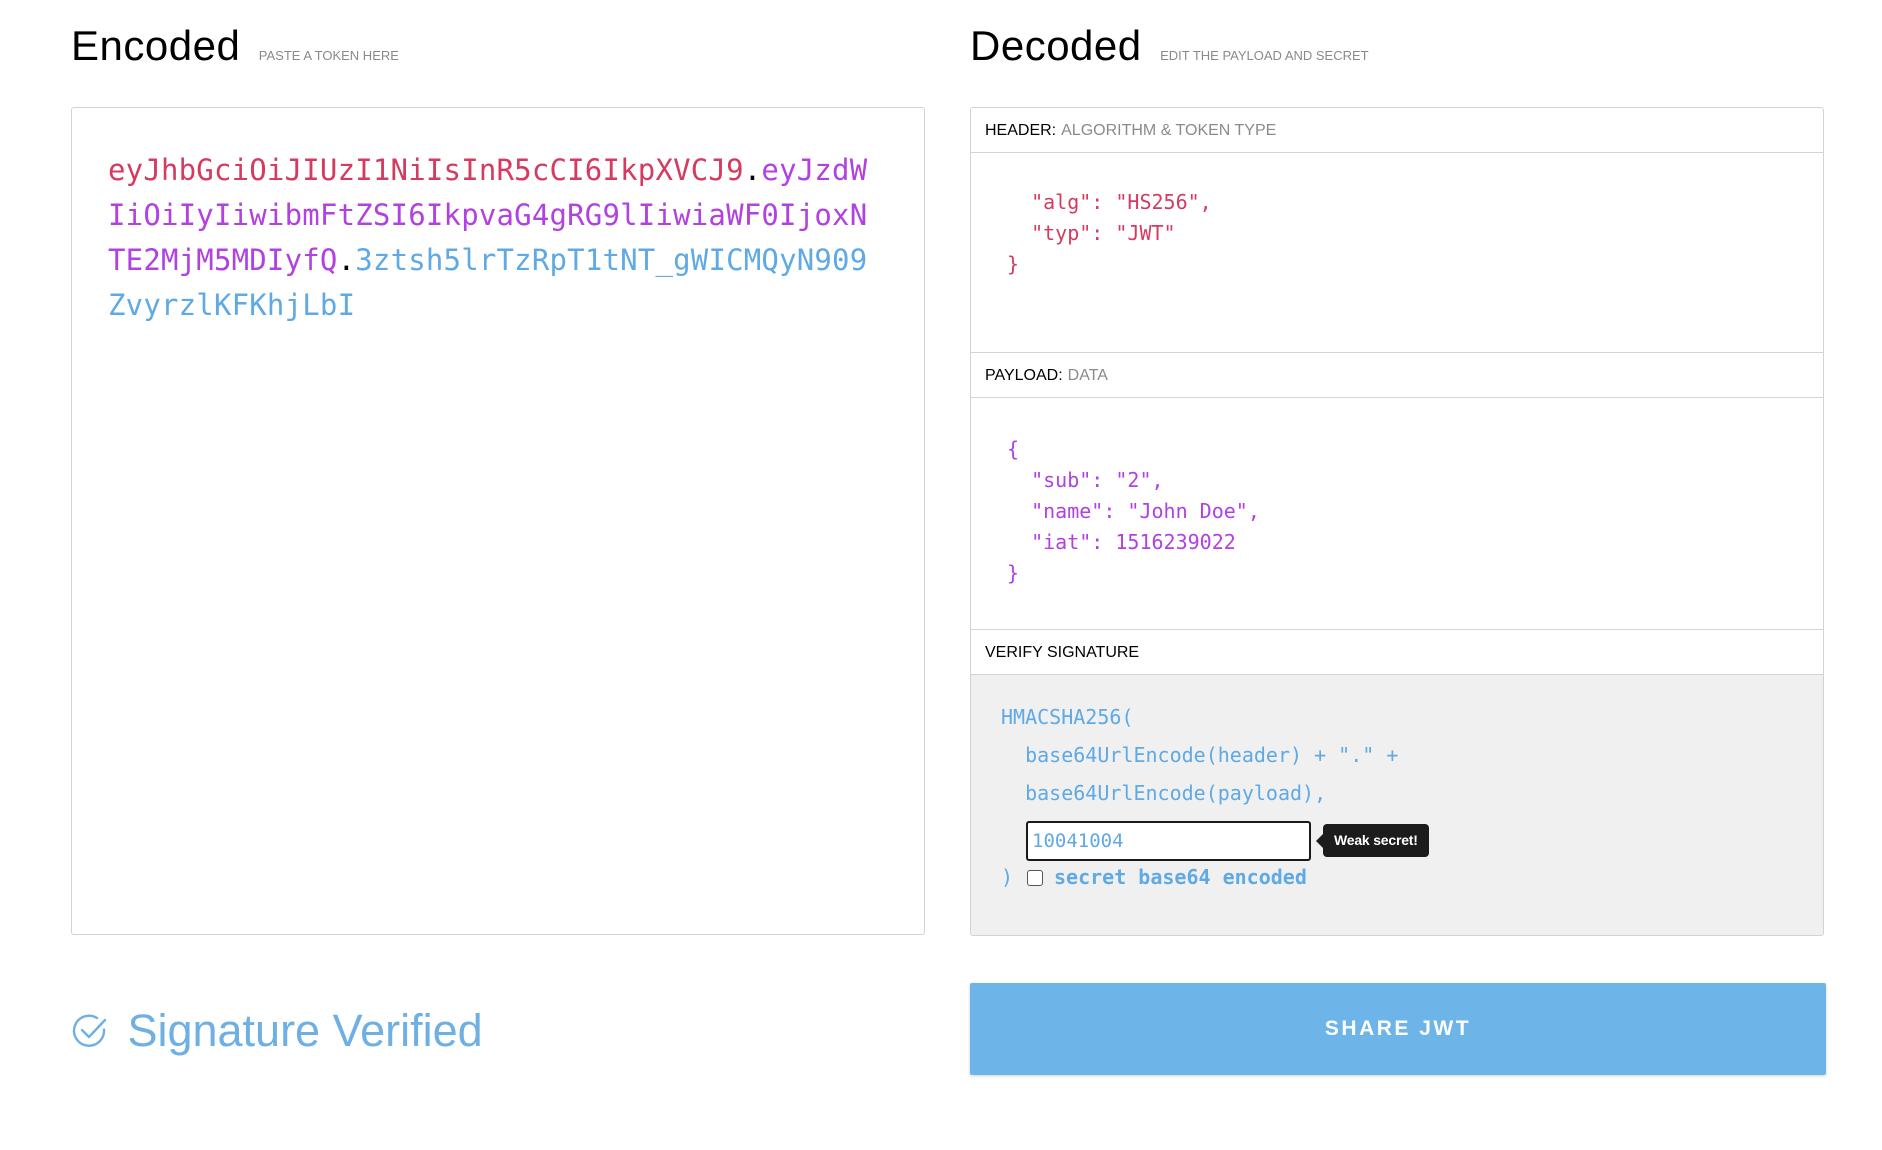 The height and width of the screenshot is (1150, 1882). I want to click on signature-verified-status: Signature Verified, so click(277, 1031).